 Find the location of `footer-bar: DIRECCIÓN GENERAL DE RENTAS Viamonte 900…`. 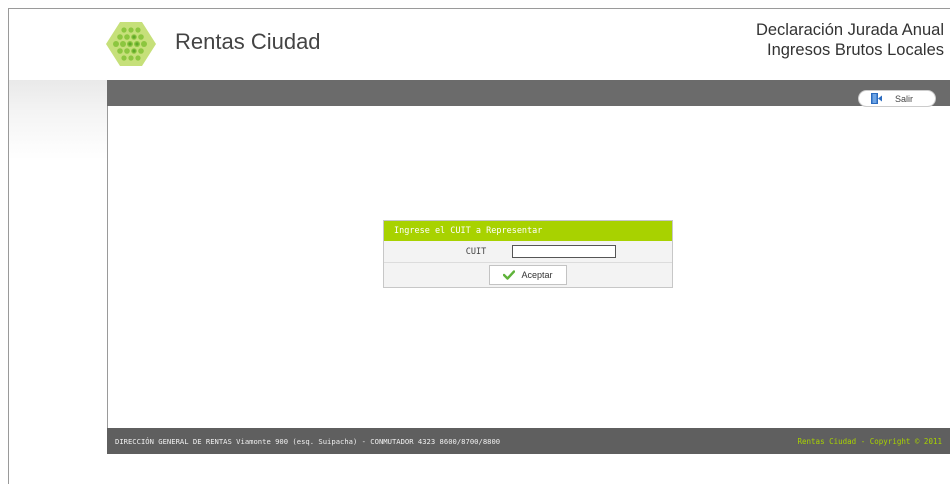

footer-bar: DIRECCIÓN GENERAL DE RENTAS Viamonte 900… is located at coordinates (528, 441).